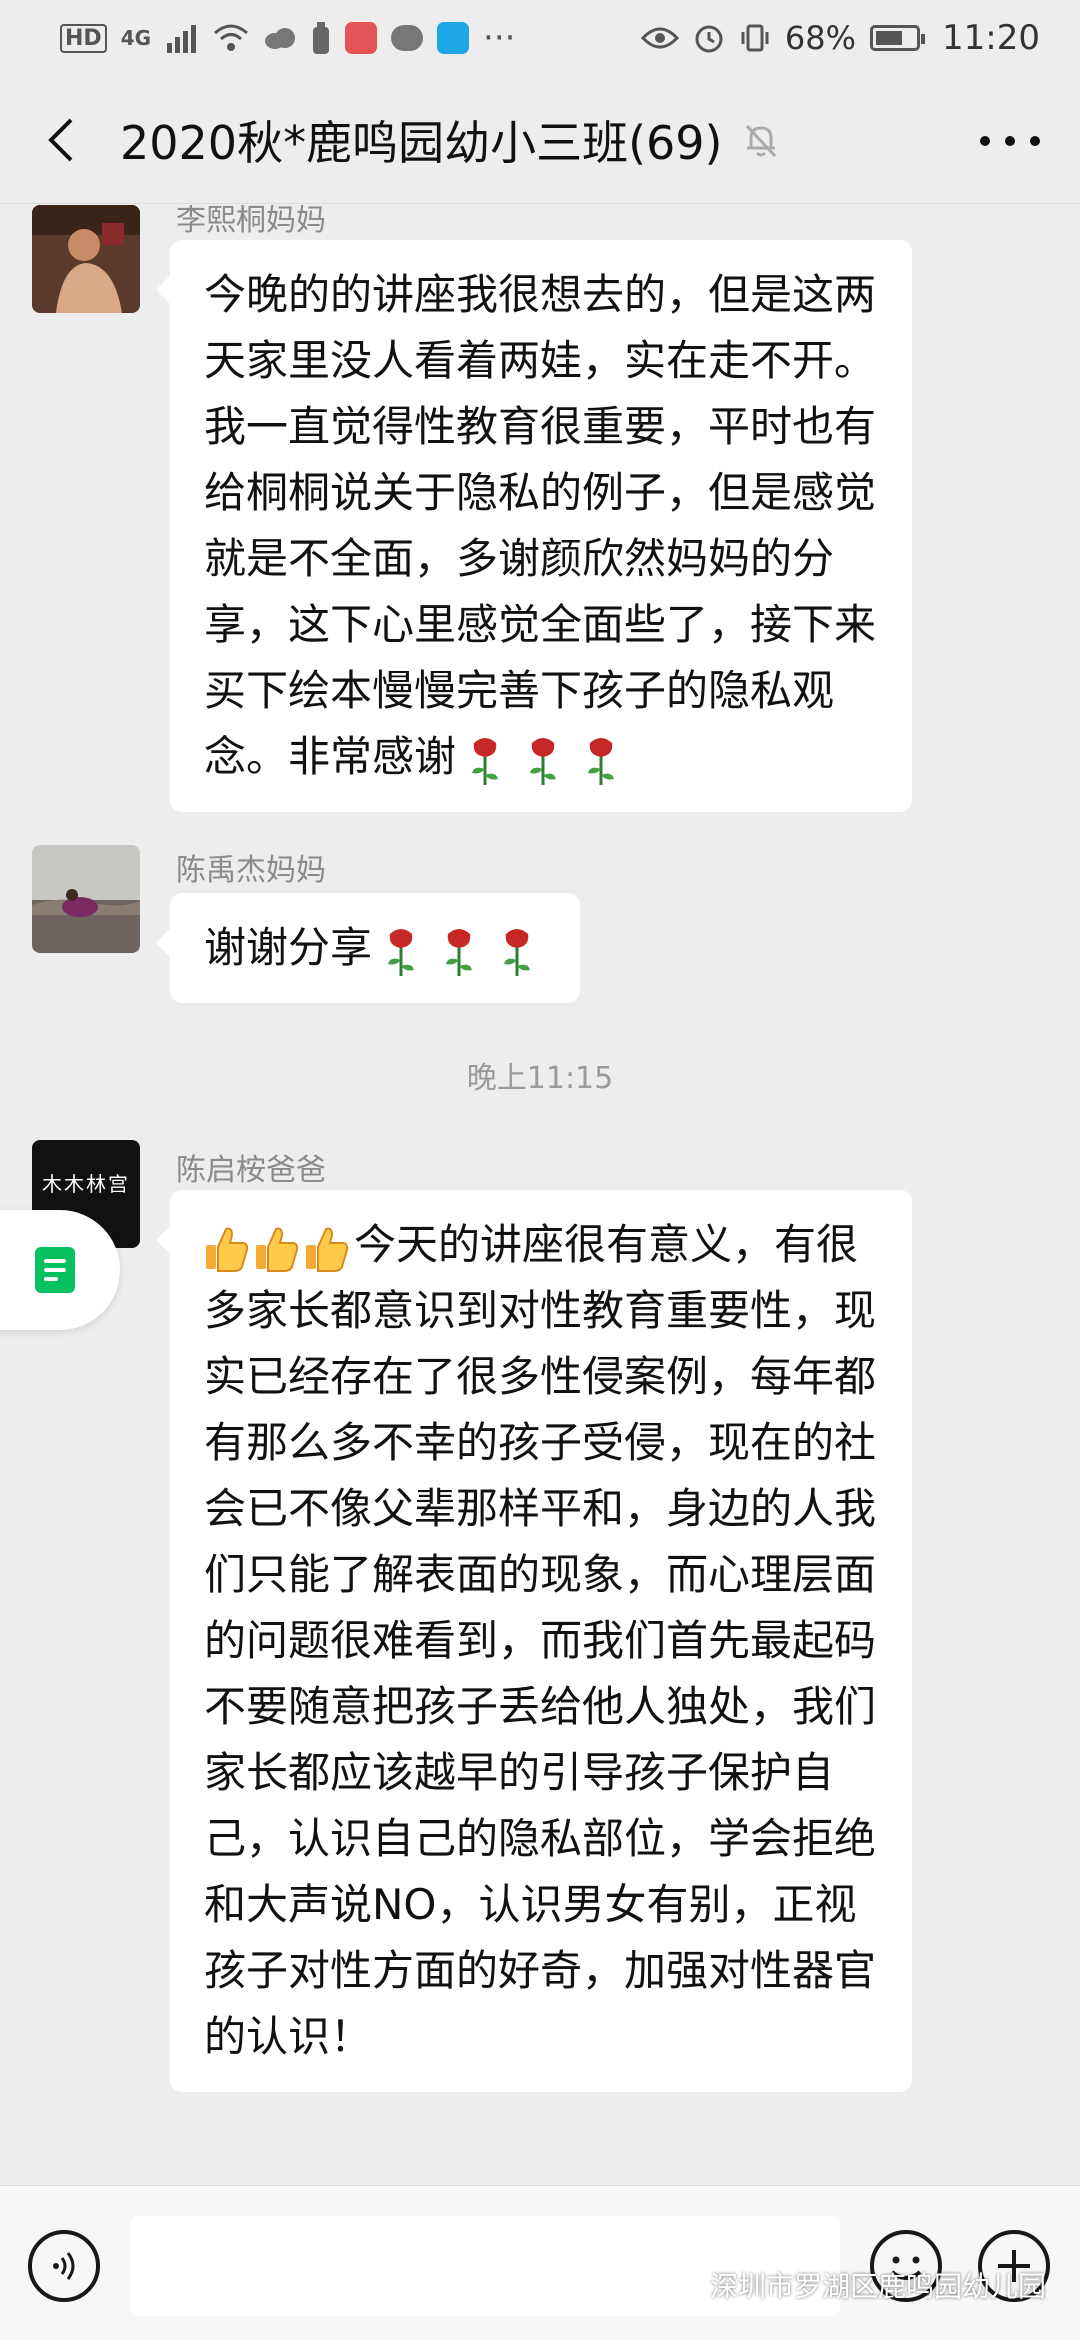 The image size is (1080, 2340). I want to click on time-divider: 晚上11:15, so click(540, 1078).